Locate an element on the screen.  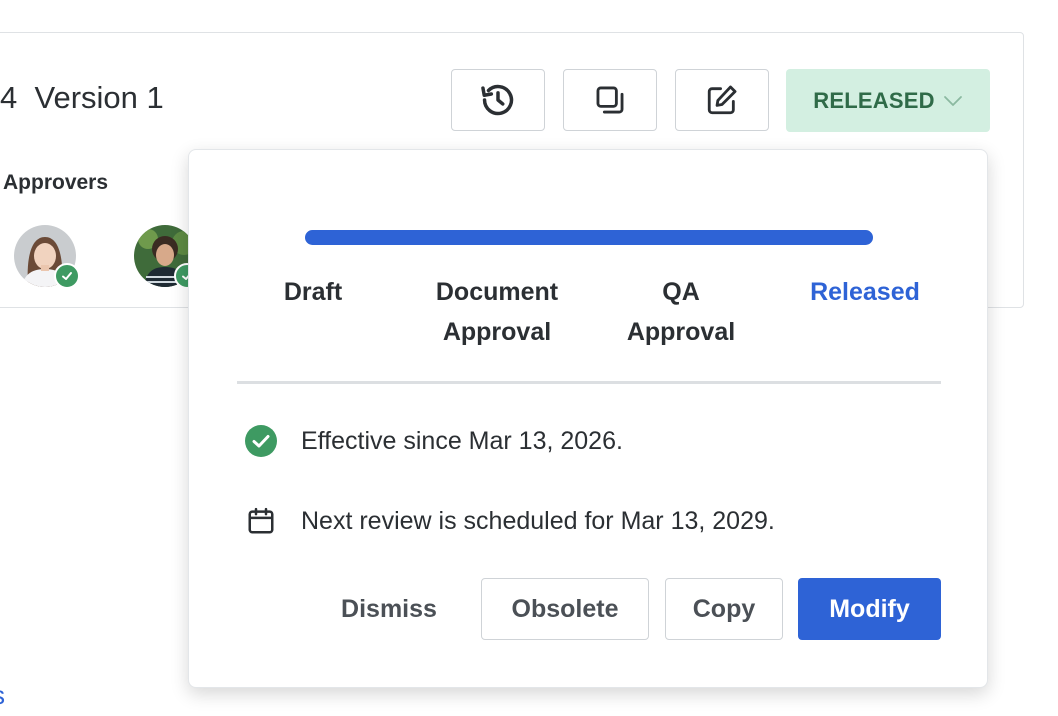
check-circle-icon is located at coordinates (261, 441).